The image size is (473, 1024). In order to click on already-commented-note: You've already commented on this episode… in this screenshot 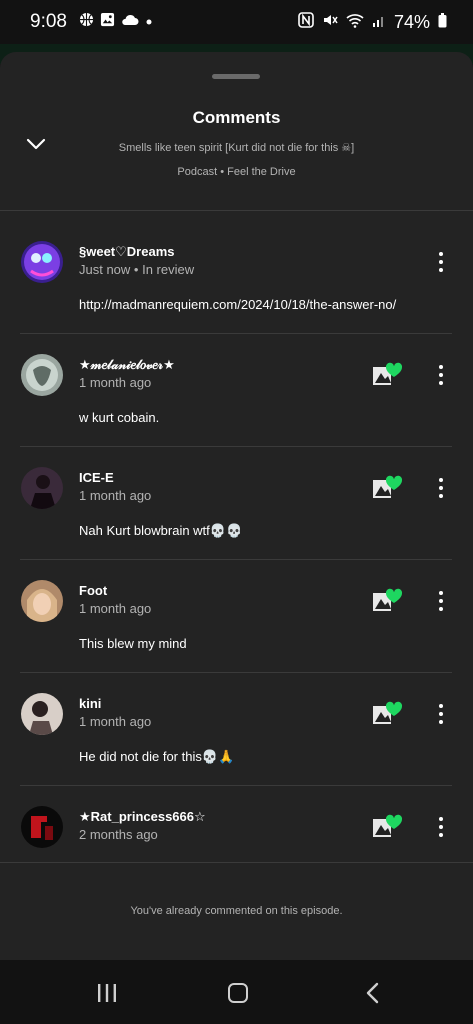, I will do `click(236, 911)`.